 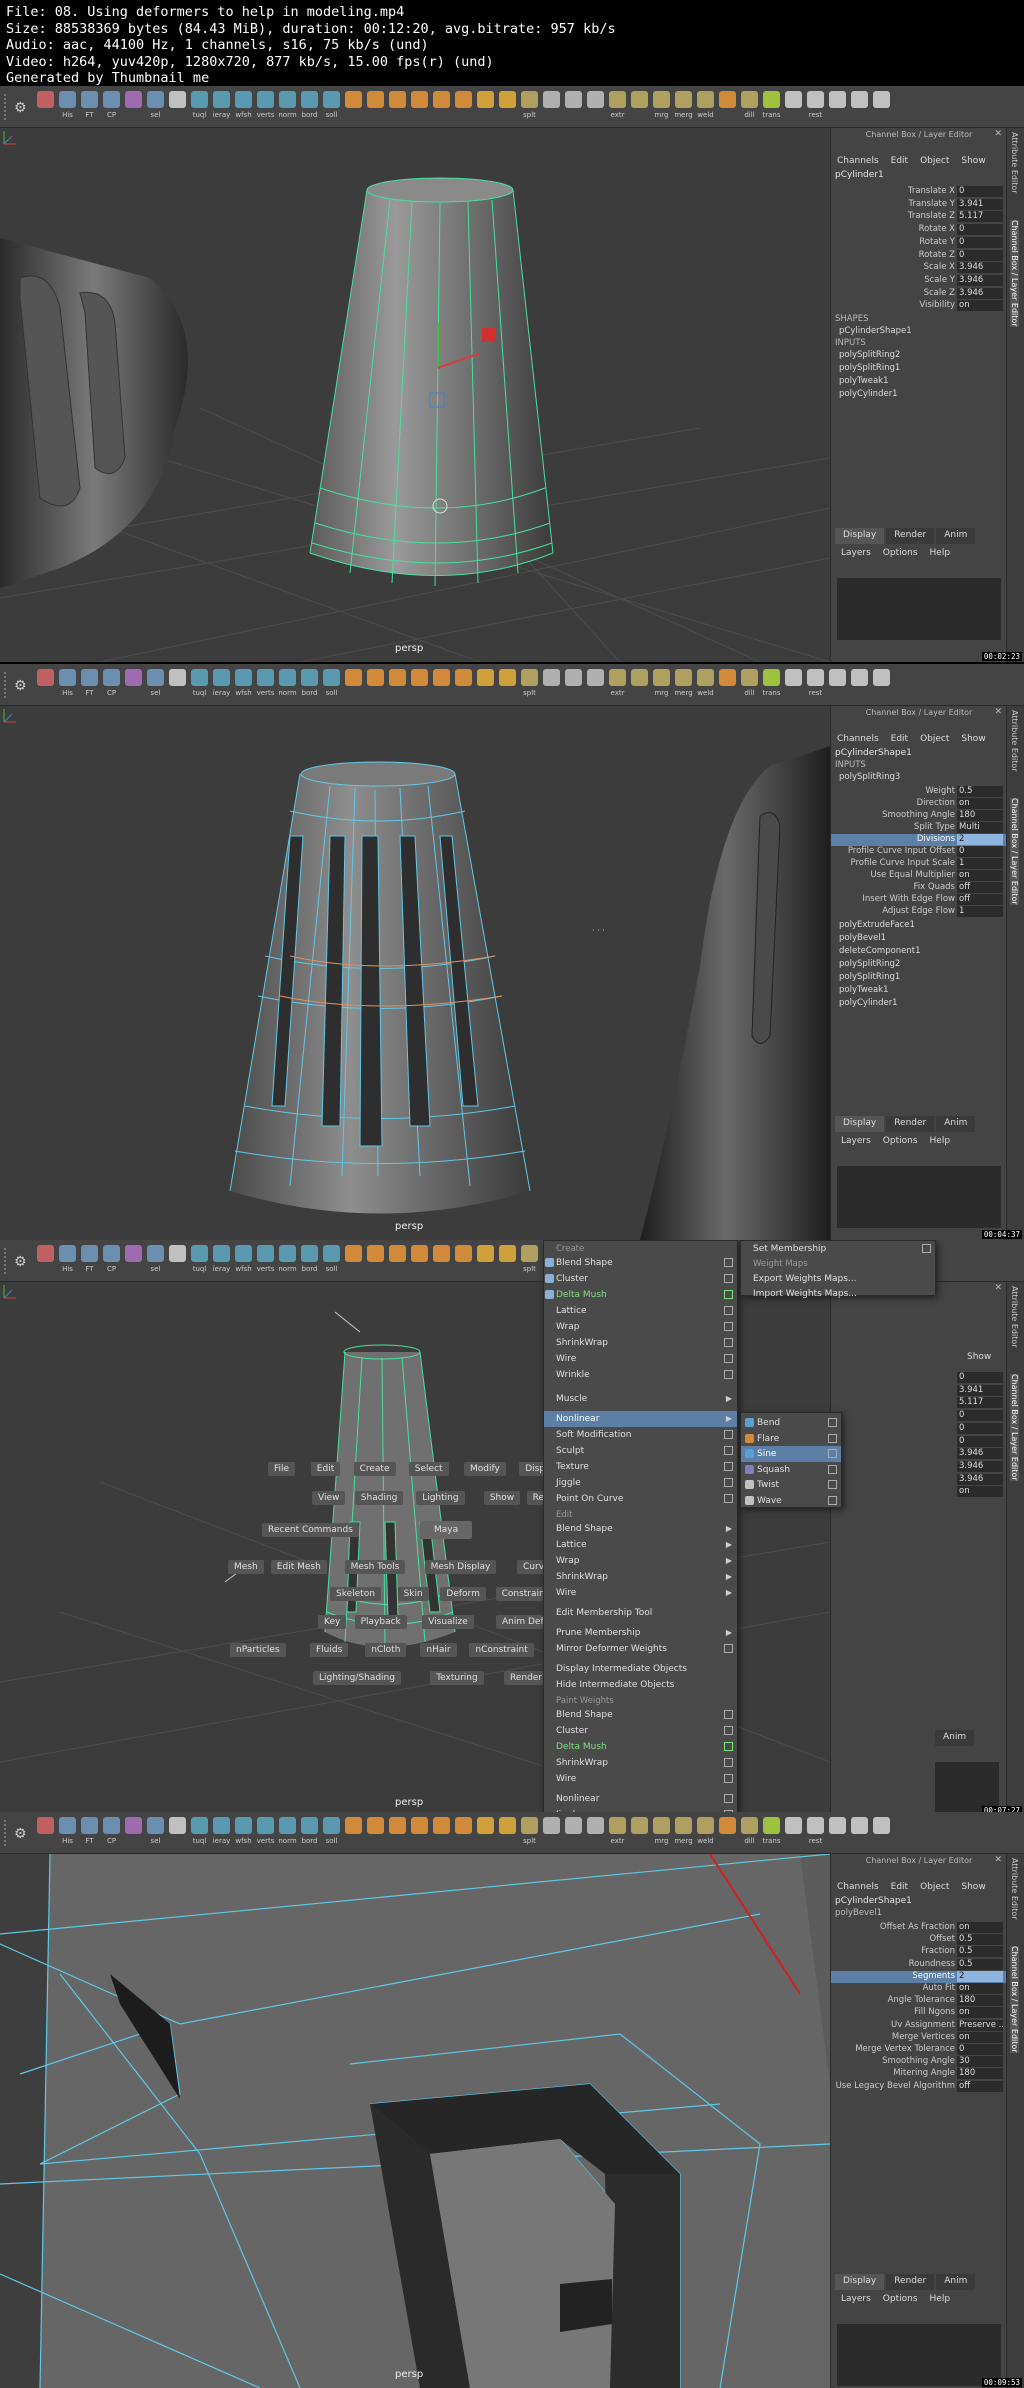 What do you see at coordinates (463, 1594) in the screenshot?
I see `hotbox-menu-deform: Deform` at bounding box center [463, 1594].